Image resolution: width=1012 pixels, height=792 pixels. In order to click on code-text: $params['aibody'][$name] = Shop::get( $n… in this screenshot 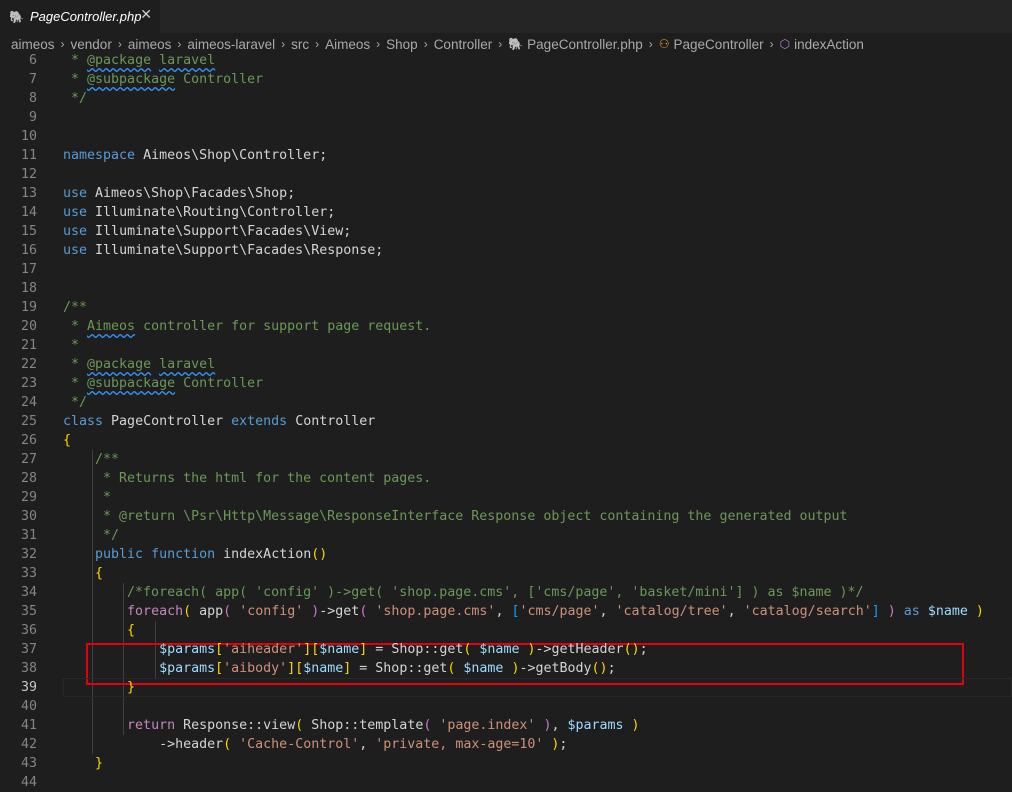, I will do `click(339, 668)`.